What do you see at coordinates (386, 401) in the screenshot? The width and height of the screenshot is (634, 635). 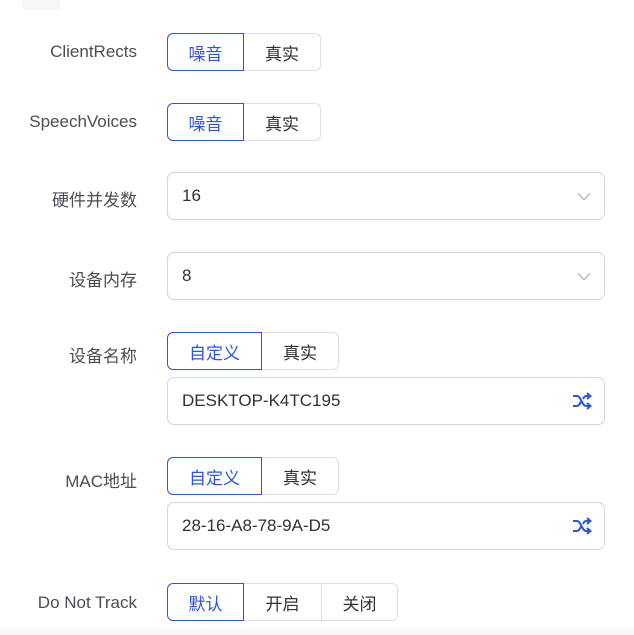 I see `device-name-input: DESKTOP-K4TC195` at bounding box center [386, 401].